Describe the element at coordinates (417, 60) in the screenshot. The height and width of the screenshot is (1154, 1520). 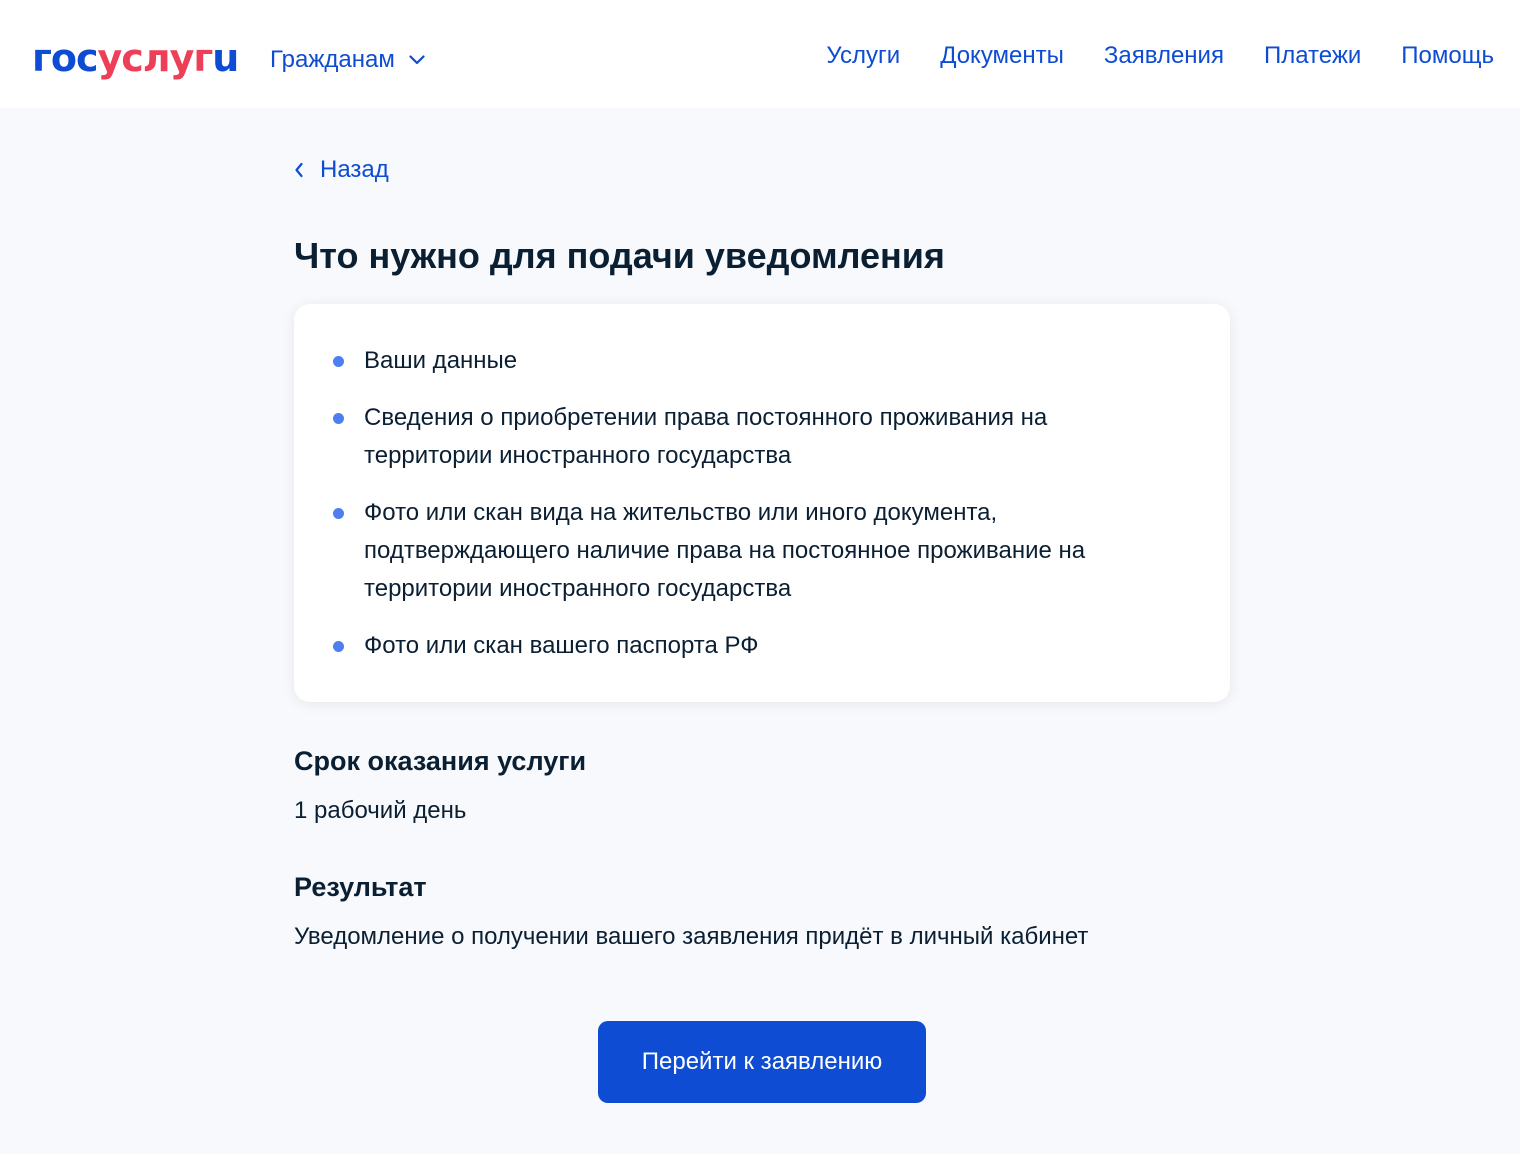
I see `chevron-down-icon` at that location.